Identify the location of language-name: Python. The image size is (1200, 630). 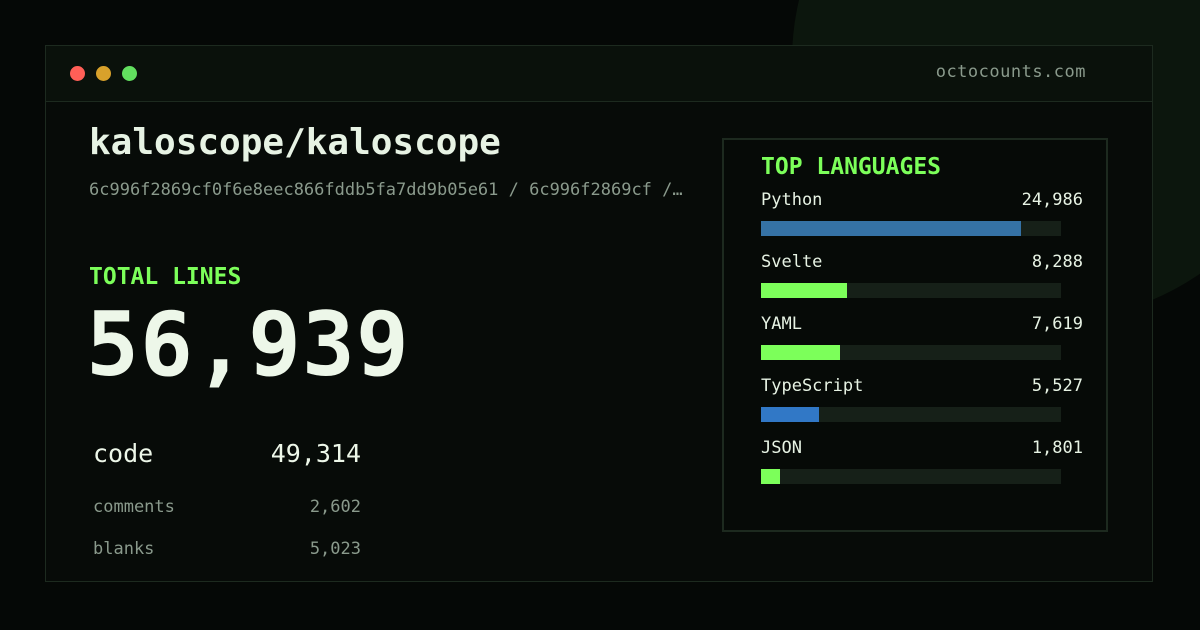
(792, 200).